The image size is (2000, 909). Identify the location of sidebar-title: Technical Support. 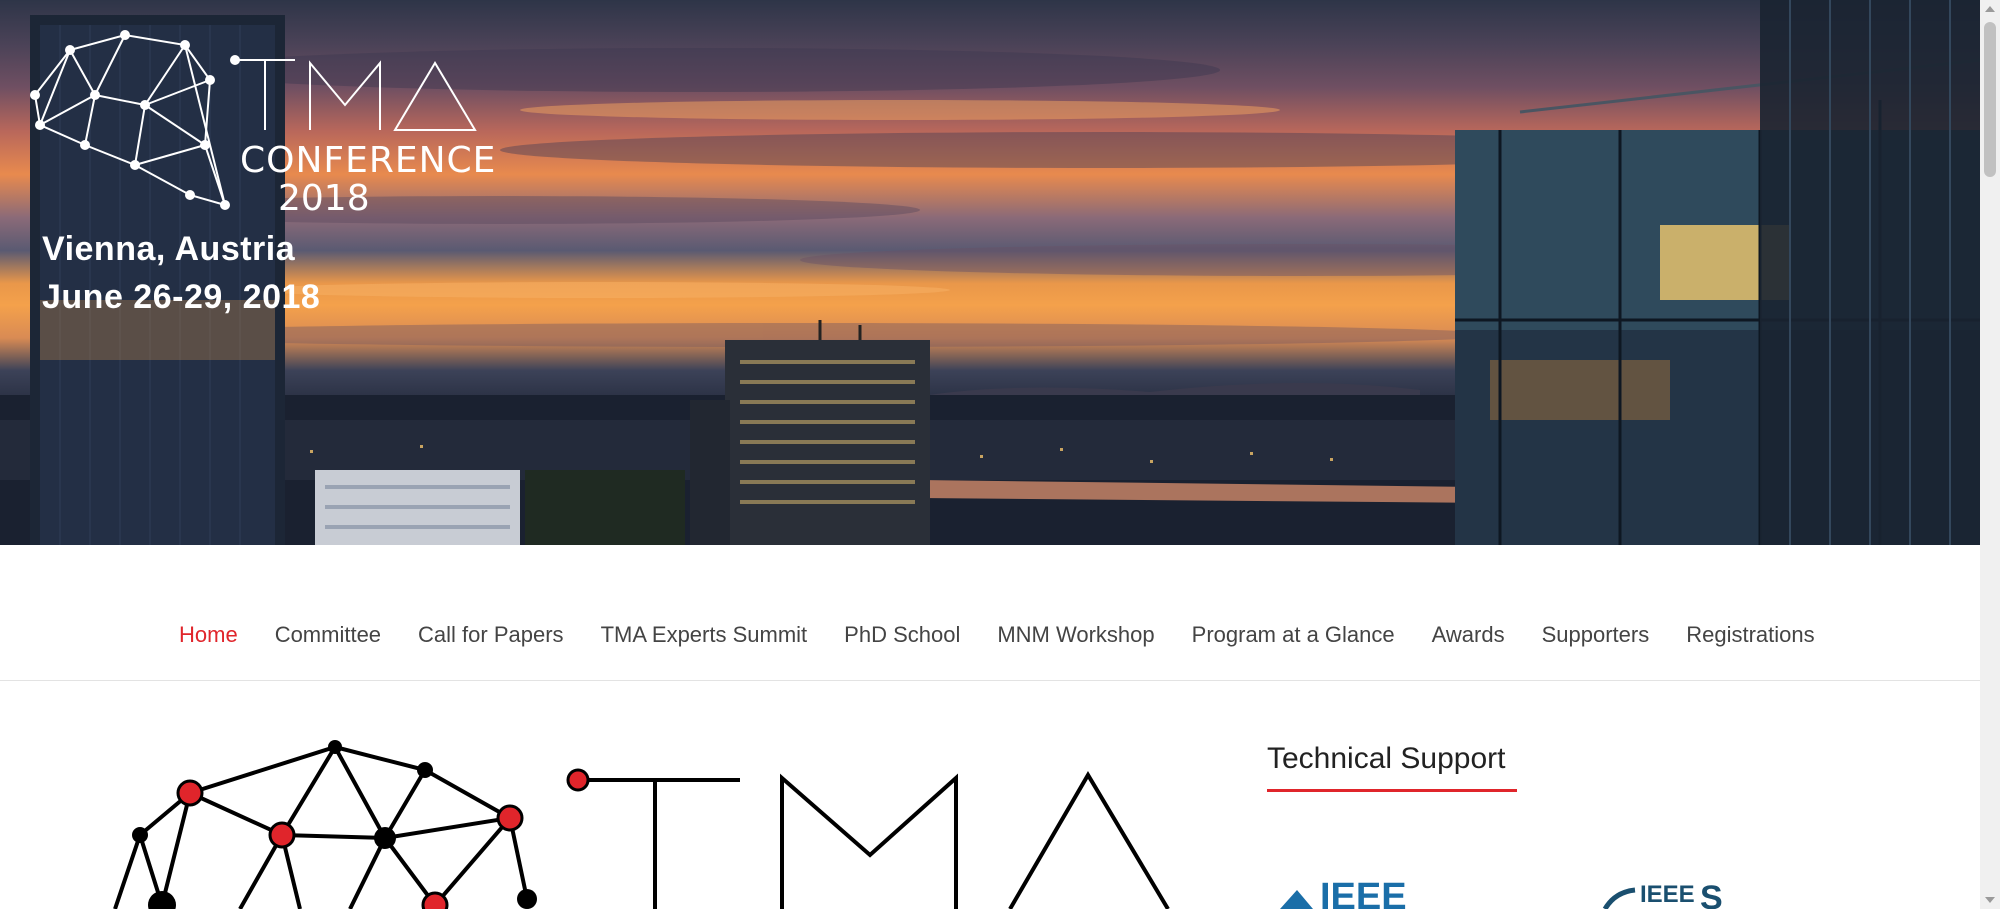
(1386, 758).